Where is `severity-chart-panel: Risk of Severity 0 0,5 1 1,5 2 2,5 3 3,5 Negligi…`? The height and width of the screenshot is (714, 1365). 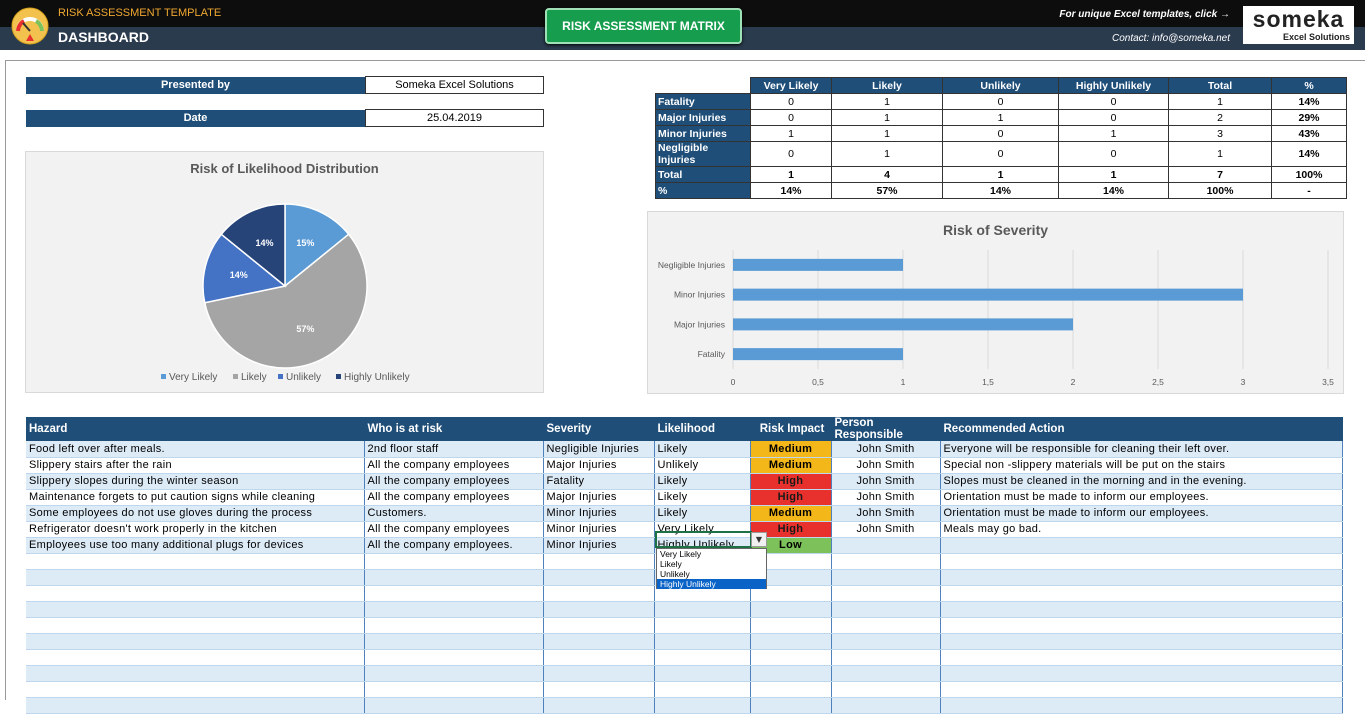 severity-chart-panel: Risk of Severity 0 0,5 1 1,5 2 2,5 3 3,5 Negligi… is located at coordinates (995, 302).